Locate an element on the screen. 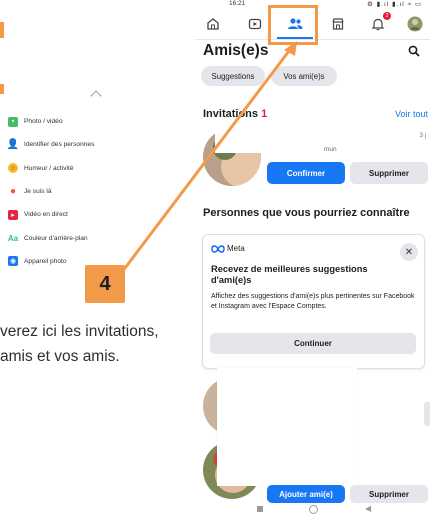 This screenshot has height=517, width=430. status-time: 16:21 is located at coordinates (237, 3).